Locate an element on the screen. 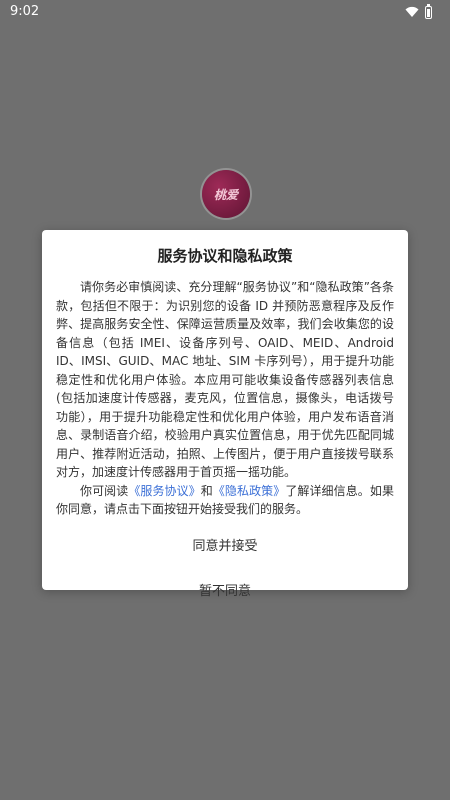 The width and height of the screenshot is (450, 800). dialog-title: 服务协议和隐私政策 is located at coordinates (225, 256).